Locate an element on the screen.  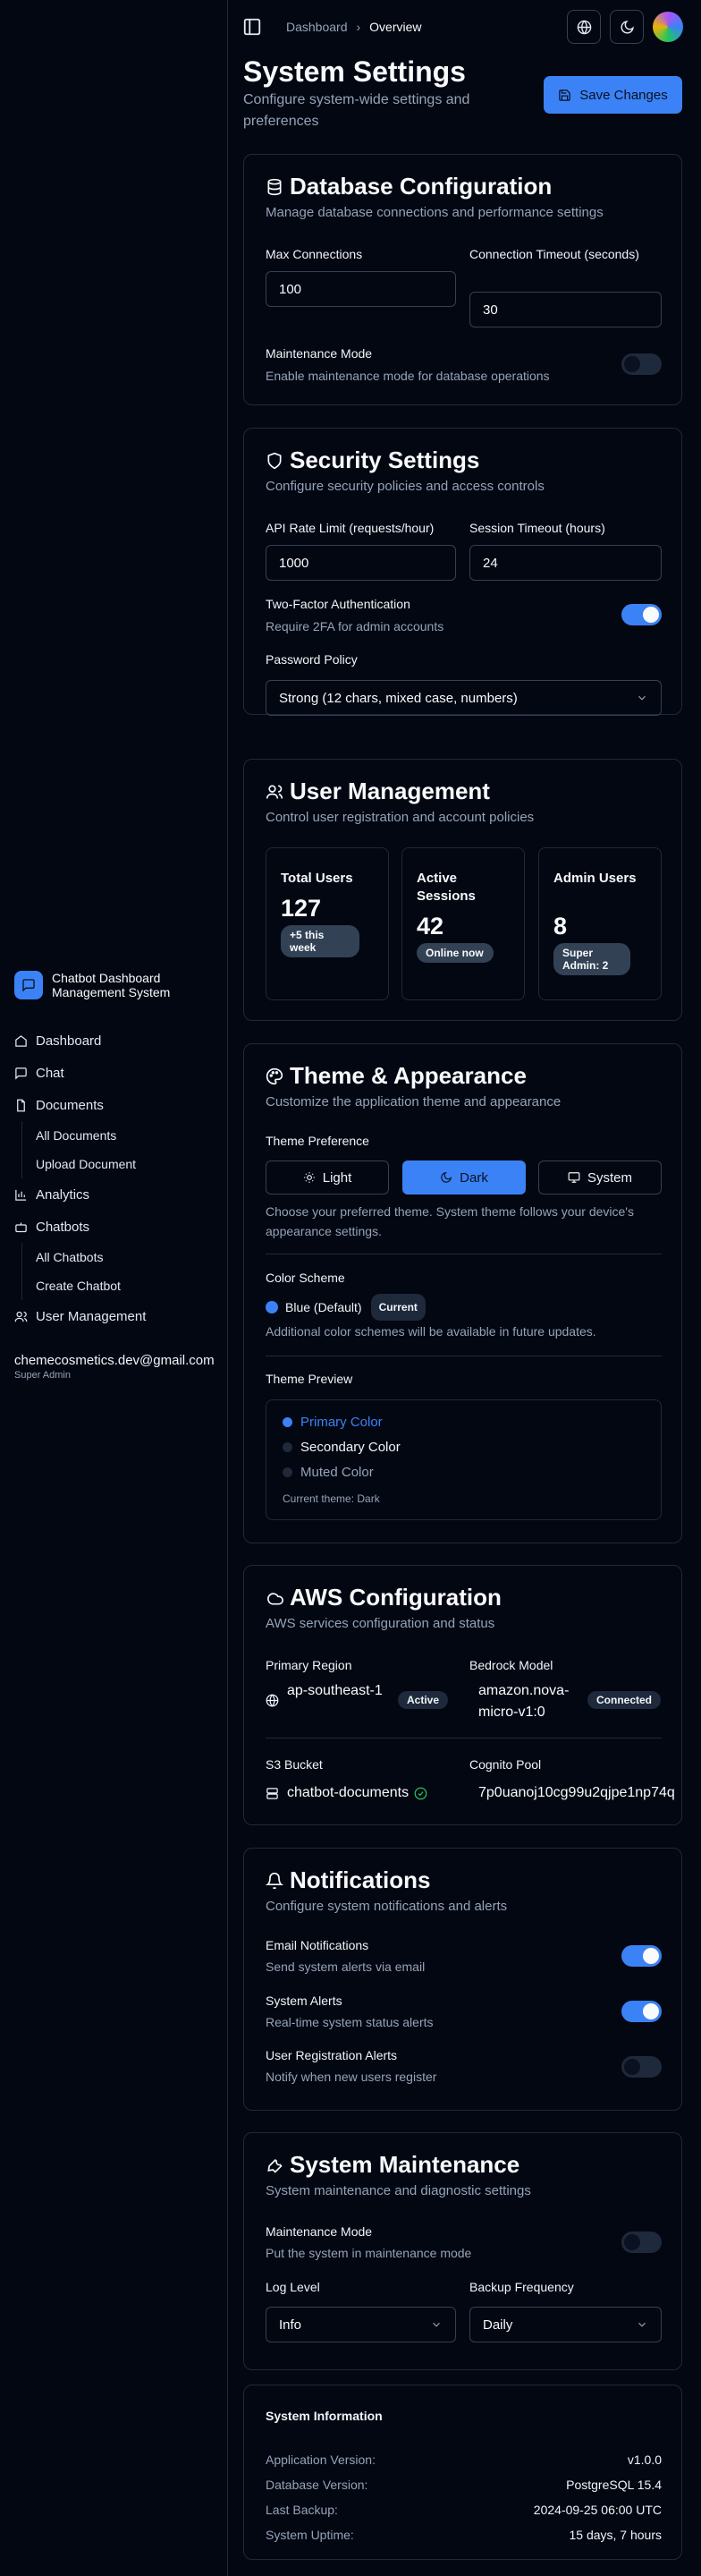
stat-title: Admin Users is located at coordinates (595, 878).